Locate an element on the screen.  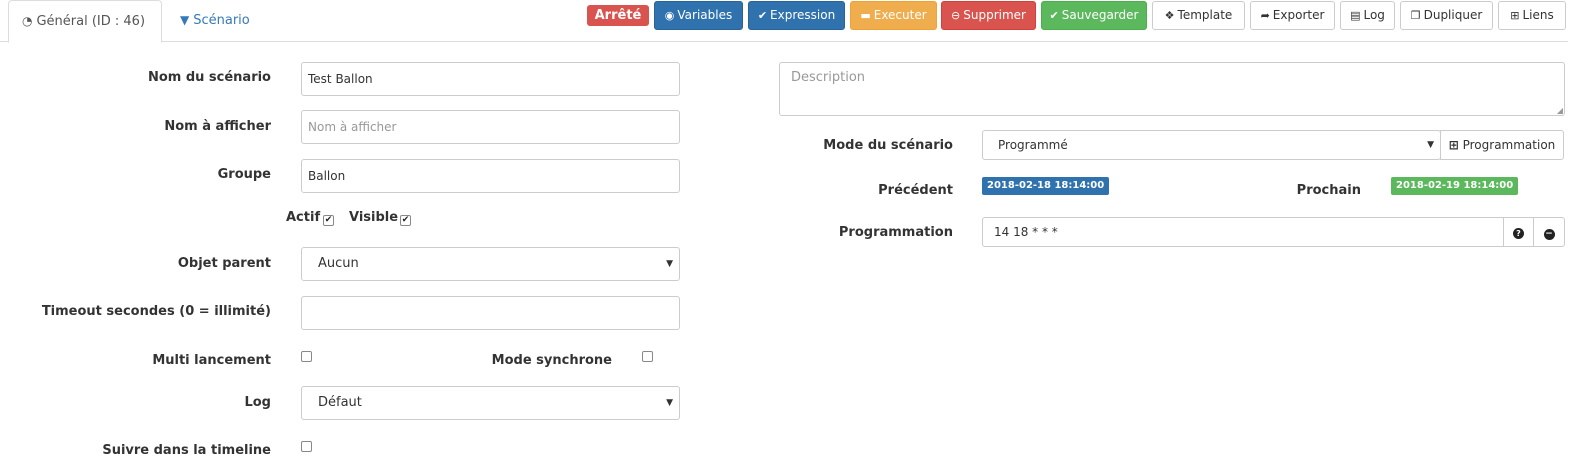
mode-select: Programmé ▼ is located at coordinates (1211, 145).